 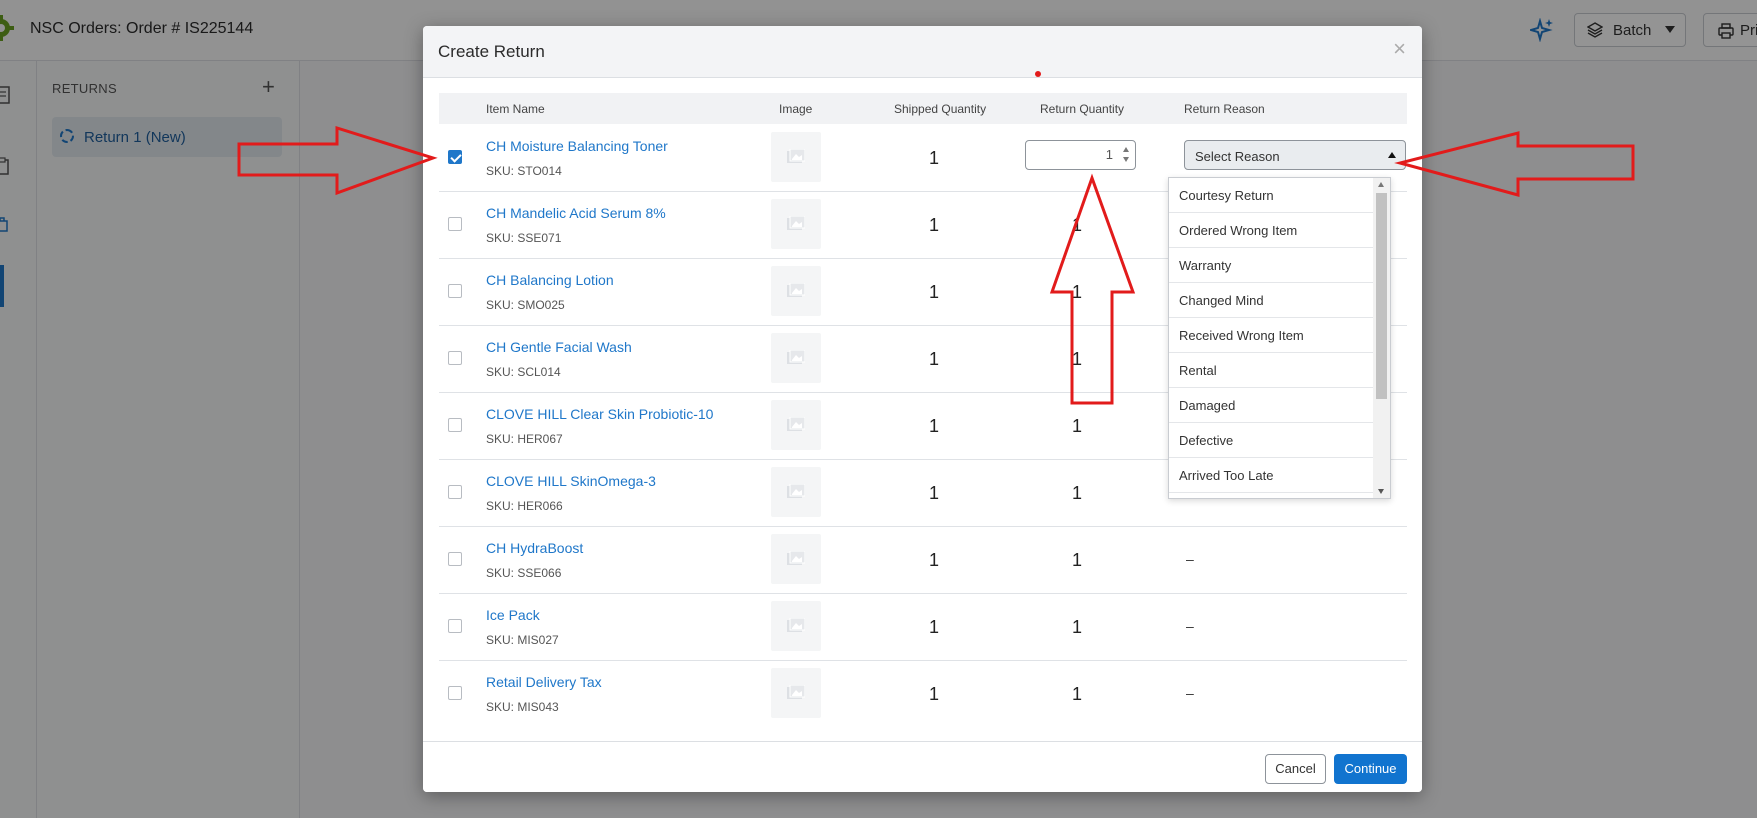 What do you see at coordinates (922, 766) in the screenshot?
I see `modal-footer: Cancel Continue` at bounding box center [922, 766].